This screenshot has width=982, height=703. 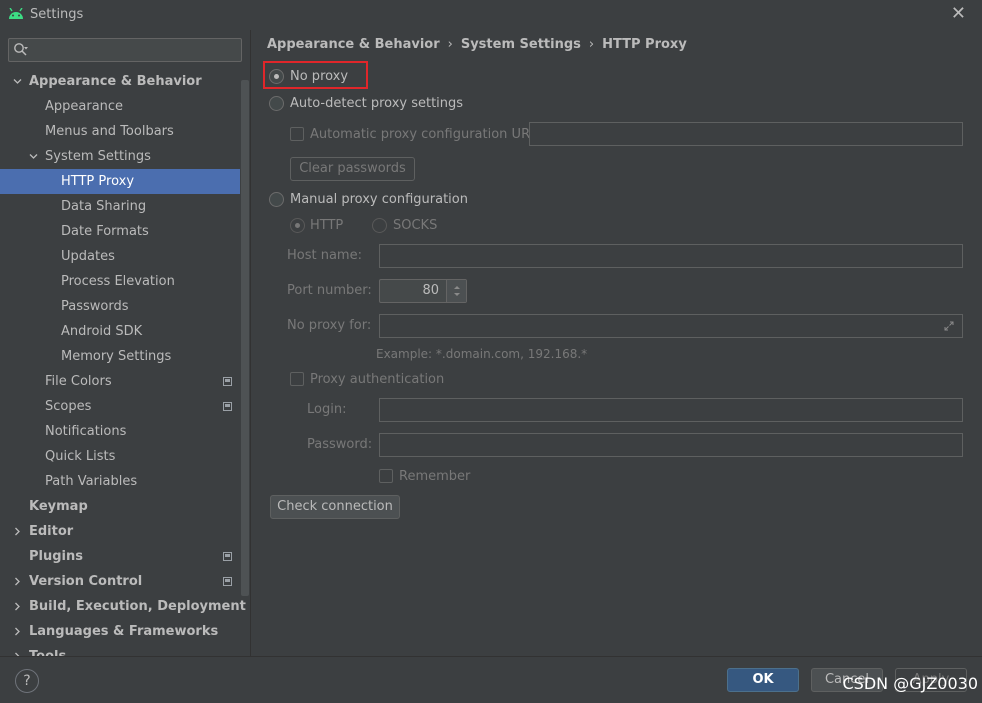 What do you see at coordinates (352, 169) in the screenshot?
I see `clear-passwords-button: Clear passwords` at bounding box center [352, 169].